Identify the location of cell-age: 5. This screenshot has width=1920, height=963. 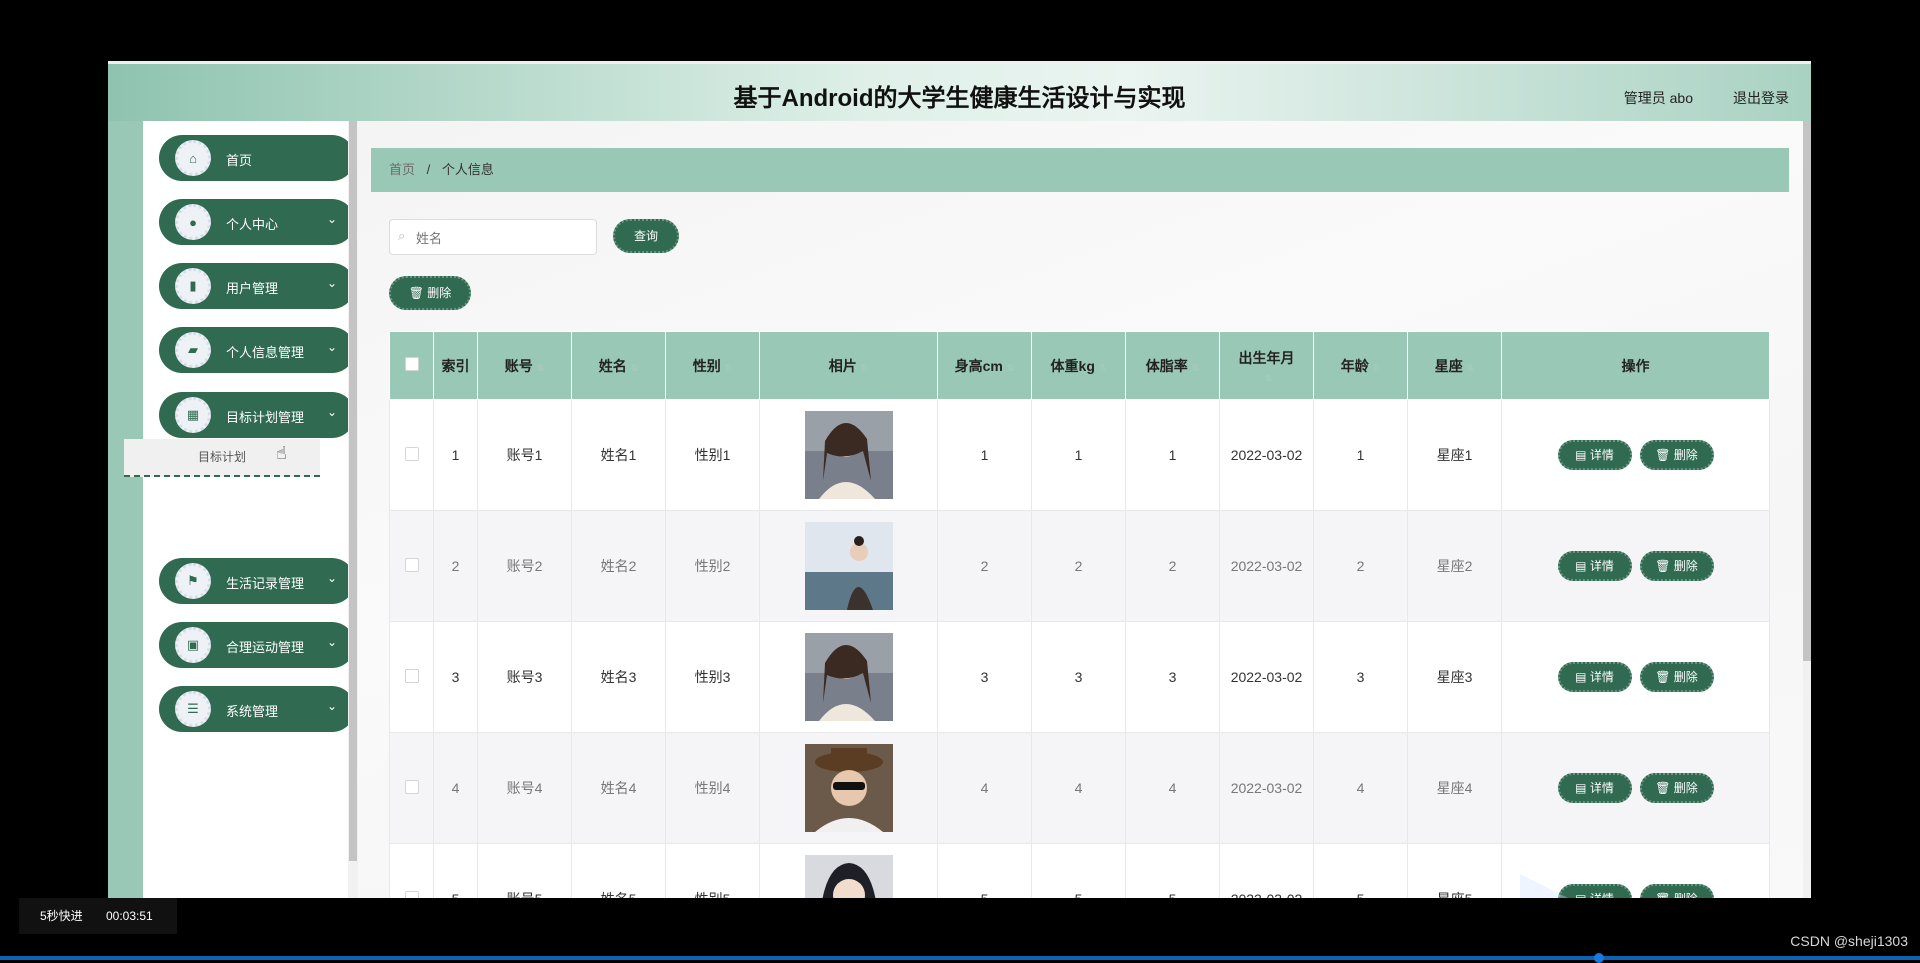
(1360, 870).